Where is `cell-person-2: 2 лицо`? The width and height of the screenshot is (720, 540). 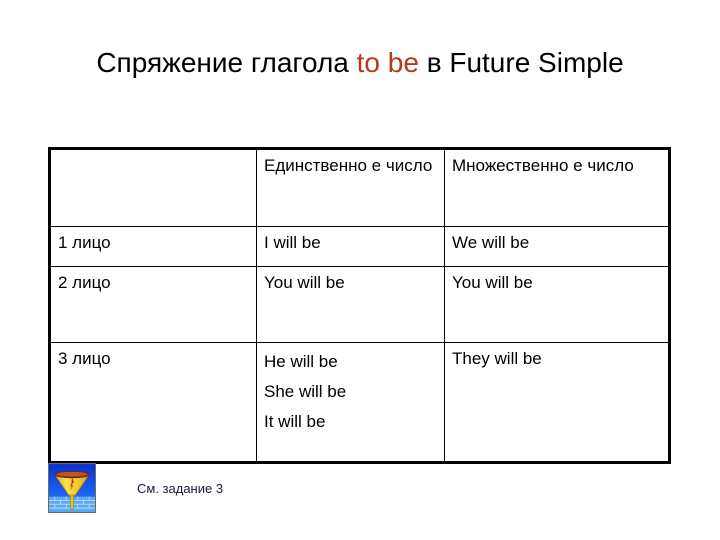
cell-person-2: 2 лицо is located at coordinates (153, 304).